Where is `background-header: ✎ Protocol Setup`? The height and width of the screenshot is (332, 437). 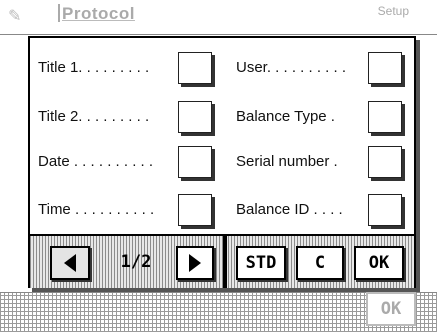 background-header: ✎ Protocol Setup is located at coordinates (218, 17).